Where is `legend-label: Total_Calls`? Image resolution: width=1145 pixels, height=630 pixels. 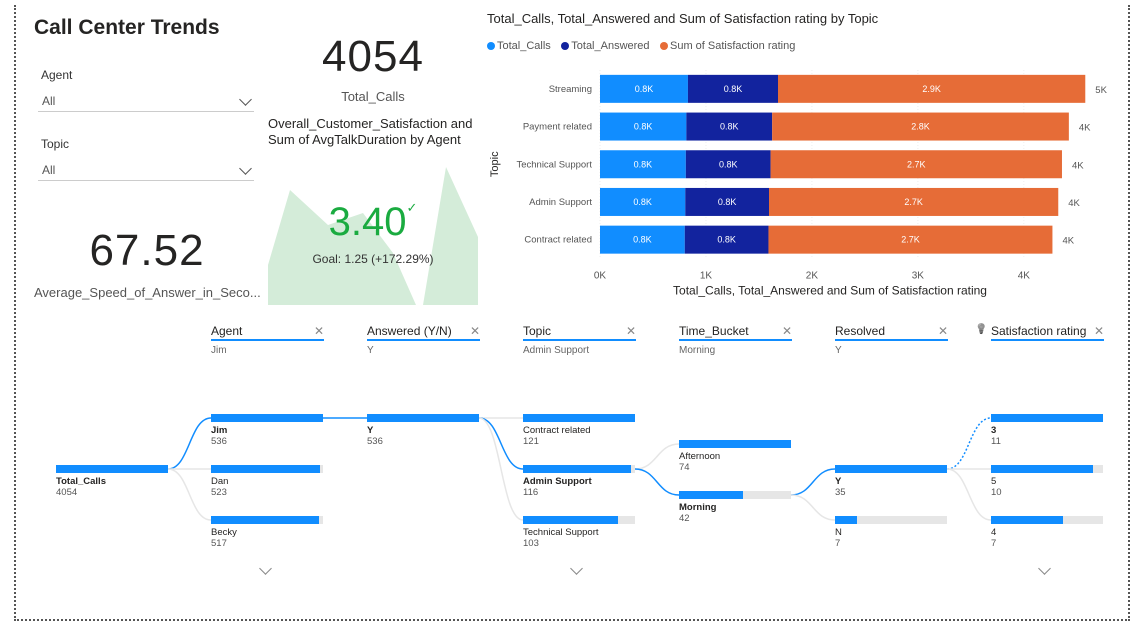
legend-label: Total_Calls is located at coordinates (524, 46).